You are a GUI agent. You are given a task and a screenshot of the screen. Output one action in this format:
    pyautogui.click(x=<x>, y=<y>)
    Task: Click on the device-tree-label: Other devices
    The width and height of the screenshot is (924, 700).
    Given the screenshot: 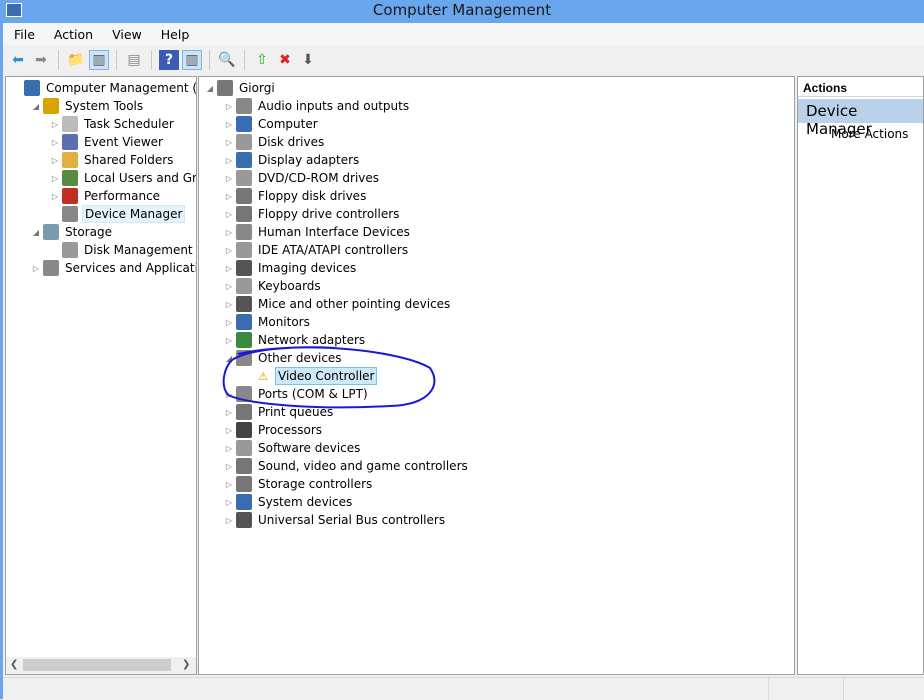 What is the action you would take?
    pyautogui.click(x=300, y=358)
    